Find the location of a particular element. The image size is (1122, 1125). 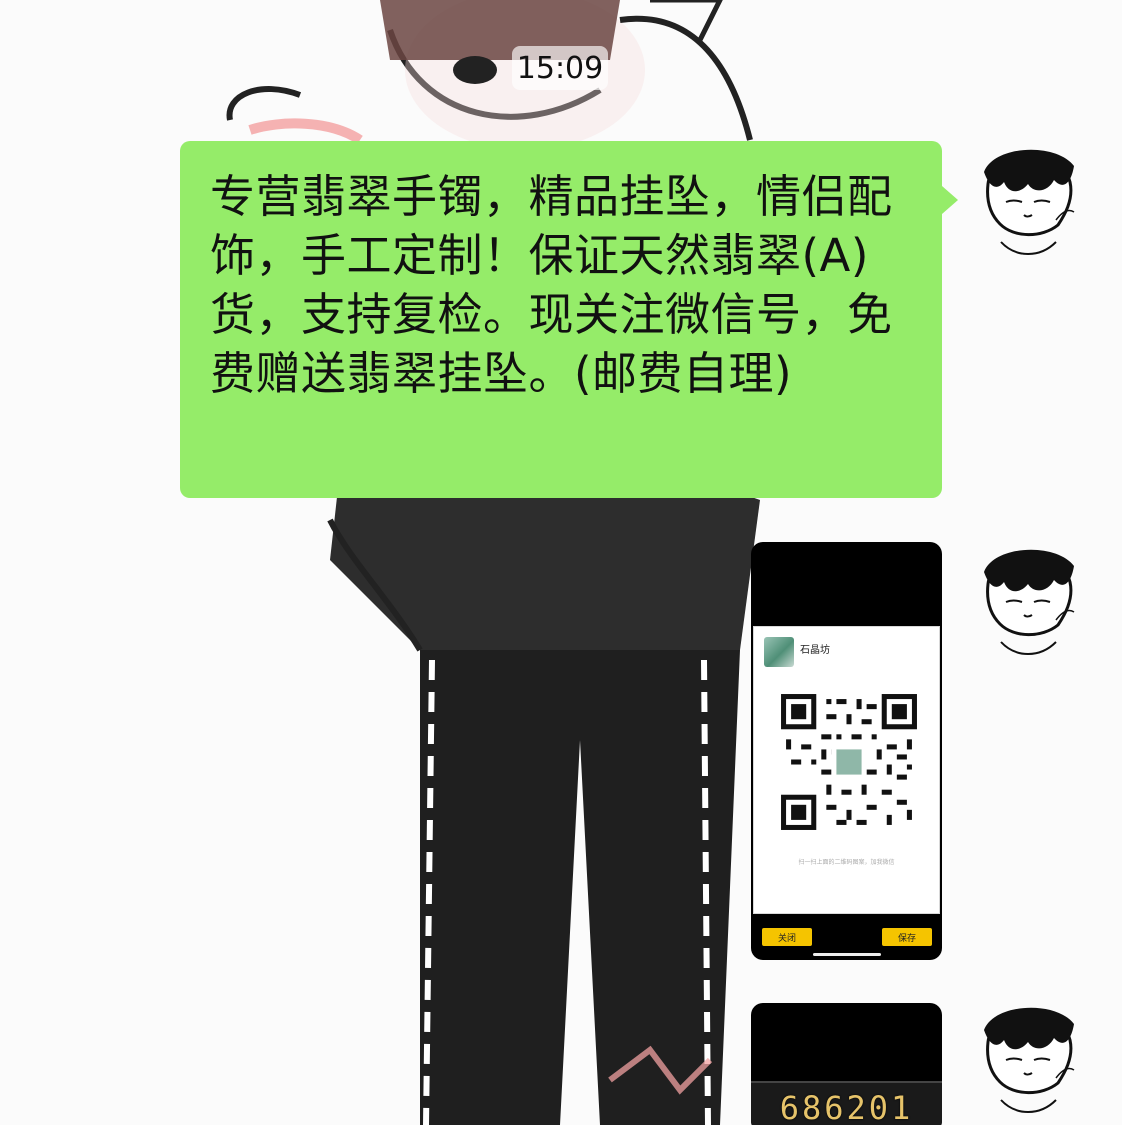

number-display: 686201 is located at coordinates (846, 1103).